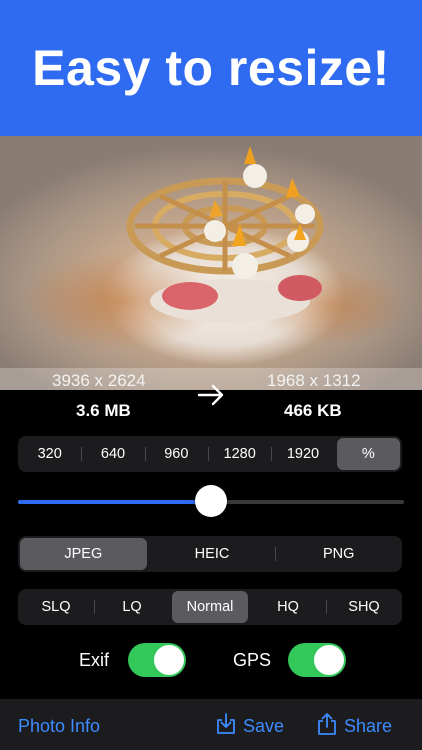  Describe the element at coordinates (112, 454) in the screenshot. I see `size-preset-option: 640` at that location.